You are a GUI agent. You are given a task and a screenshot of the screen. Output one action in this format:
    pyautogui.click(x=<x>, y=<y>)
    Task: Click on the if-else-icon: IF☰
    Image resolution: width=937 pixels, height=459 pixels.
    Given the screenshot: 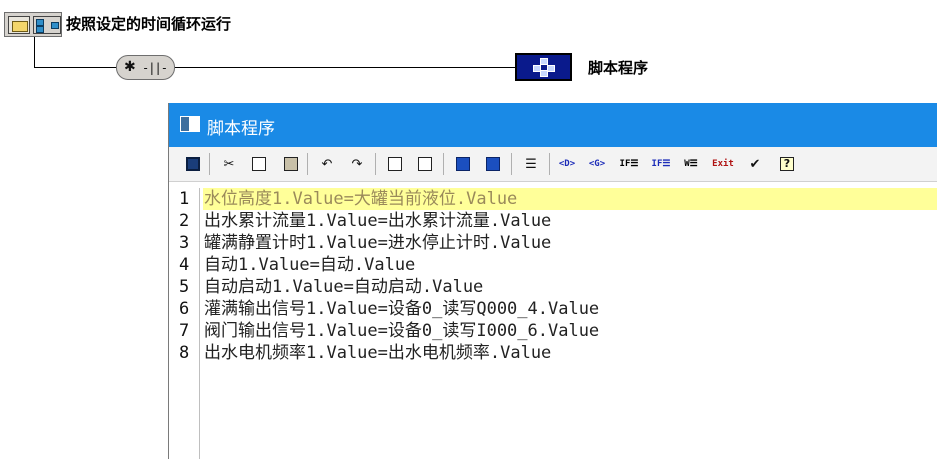 What is the action you would take?
    pyautogui.click(x=661, y=164)
    